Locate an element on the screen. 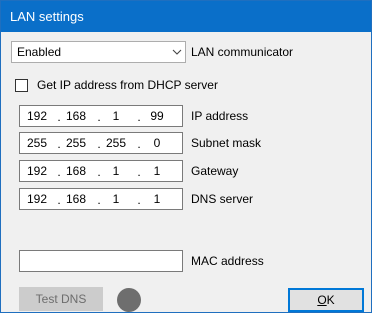  gateway-field: 192 . 168 . 1 . 1 is located at coordinates (101, 171).